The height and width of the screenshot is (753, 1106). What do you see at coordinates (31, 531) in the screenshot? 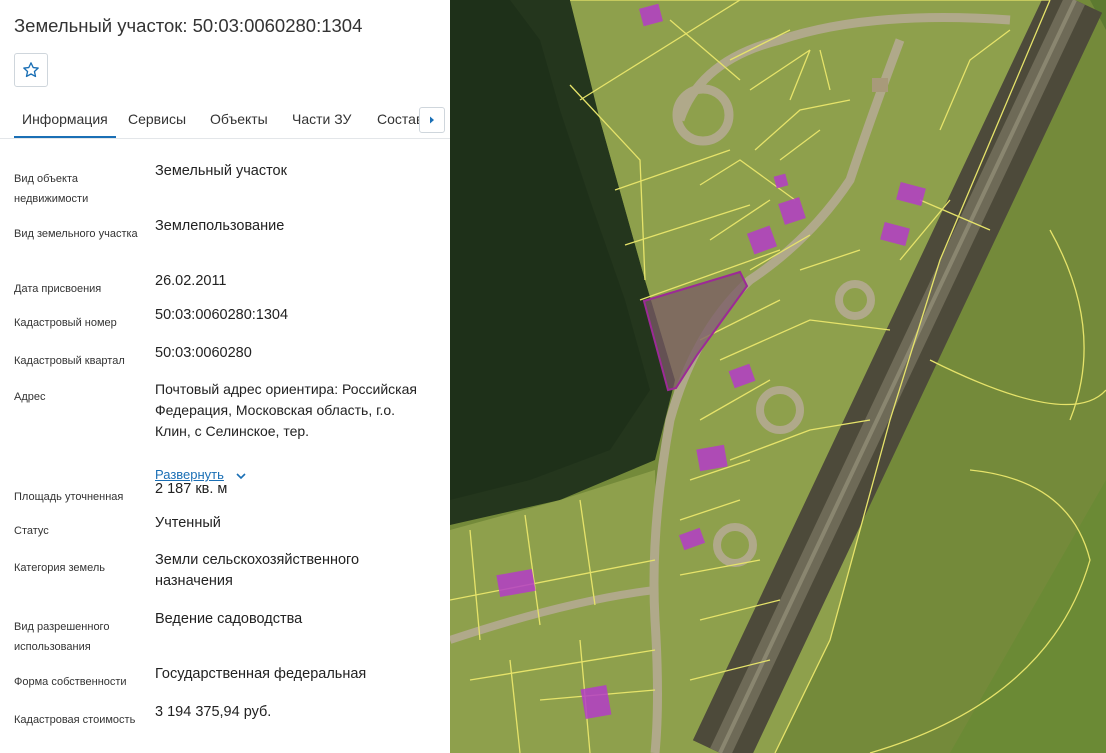
I see `property-label: Статус` at bounding box center [31, 531].